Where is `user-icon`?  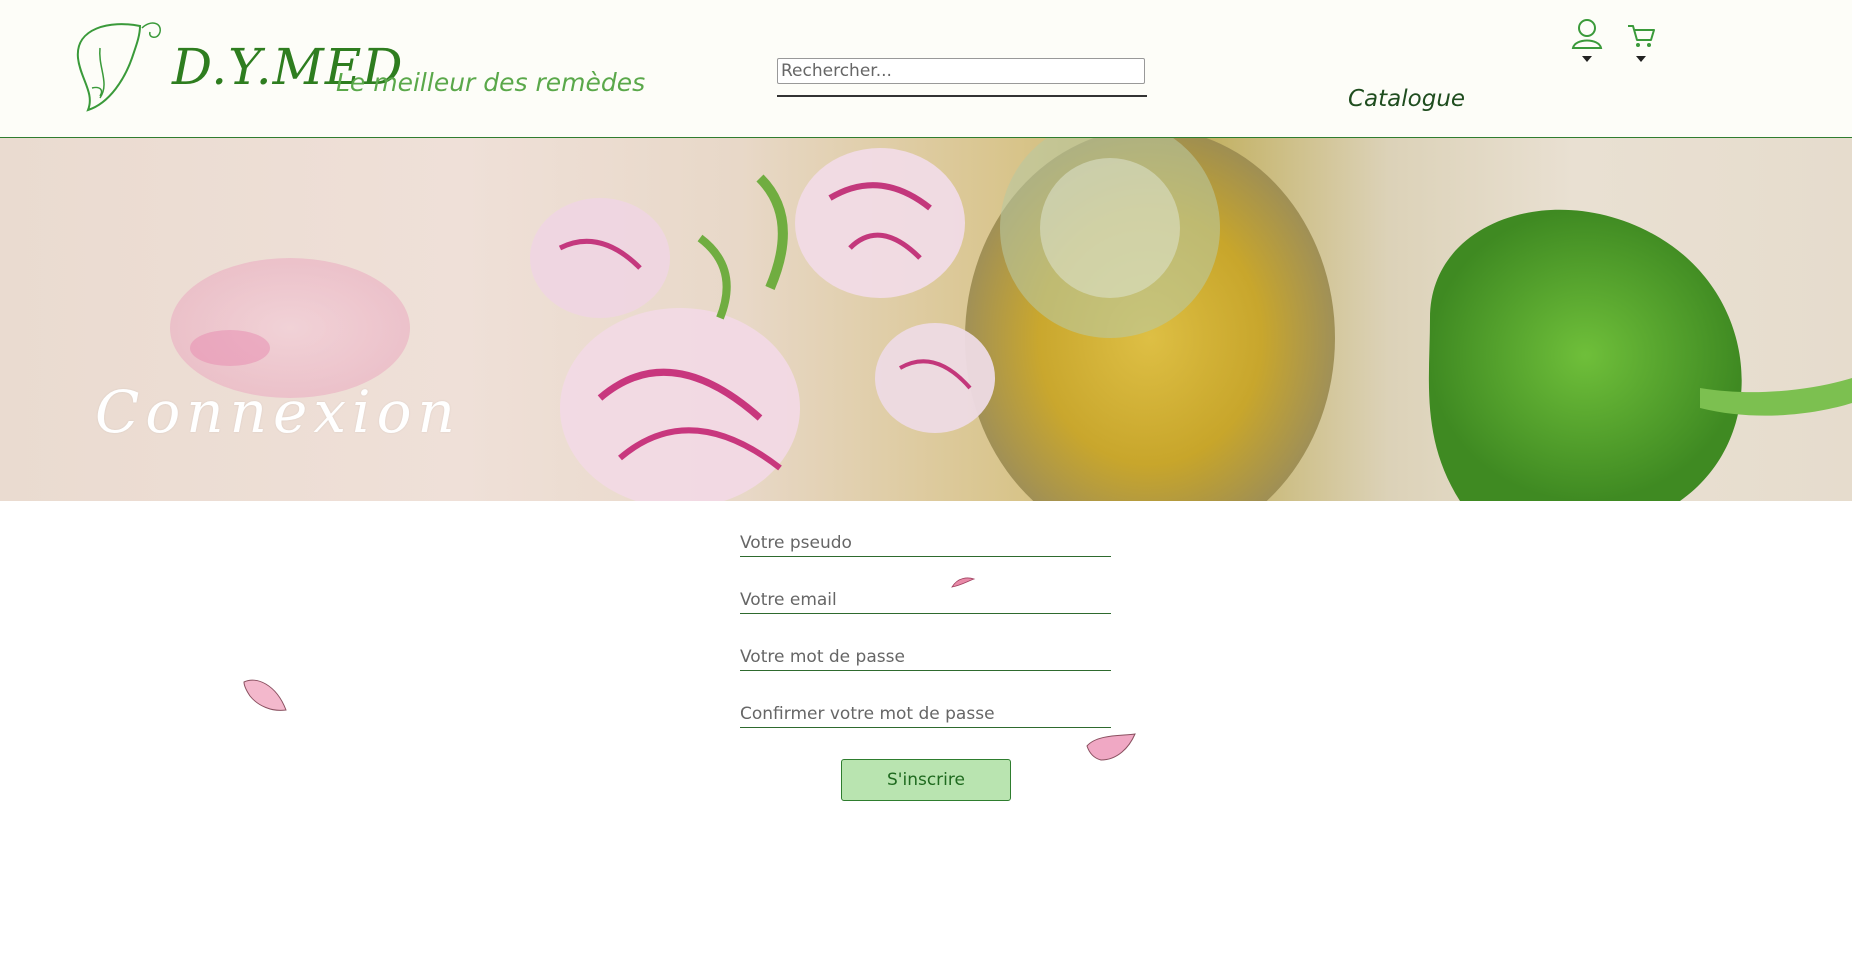 user-icon is located at coordinates (1587, 34).